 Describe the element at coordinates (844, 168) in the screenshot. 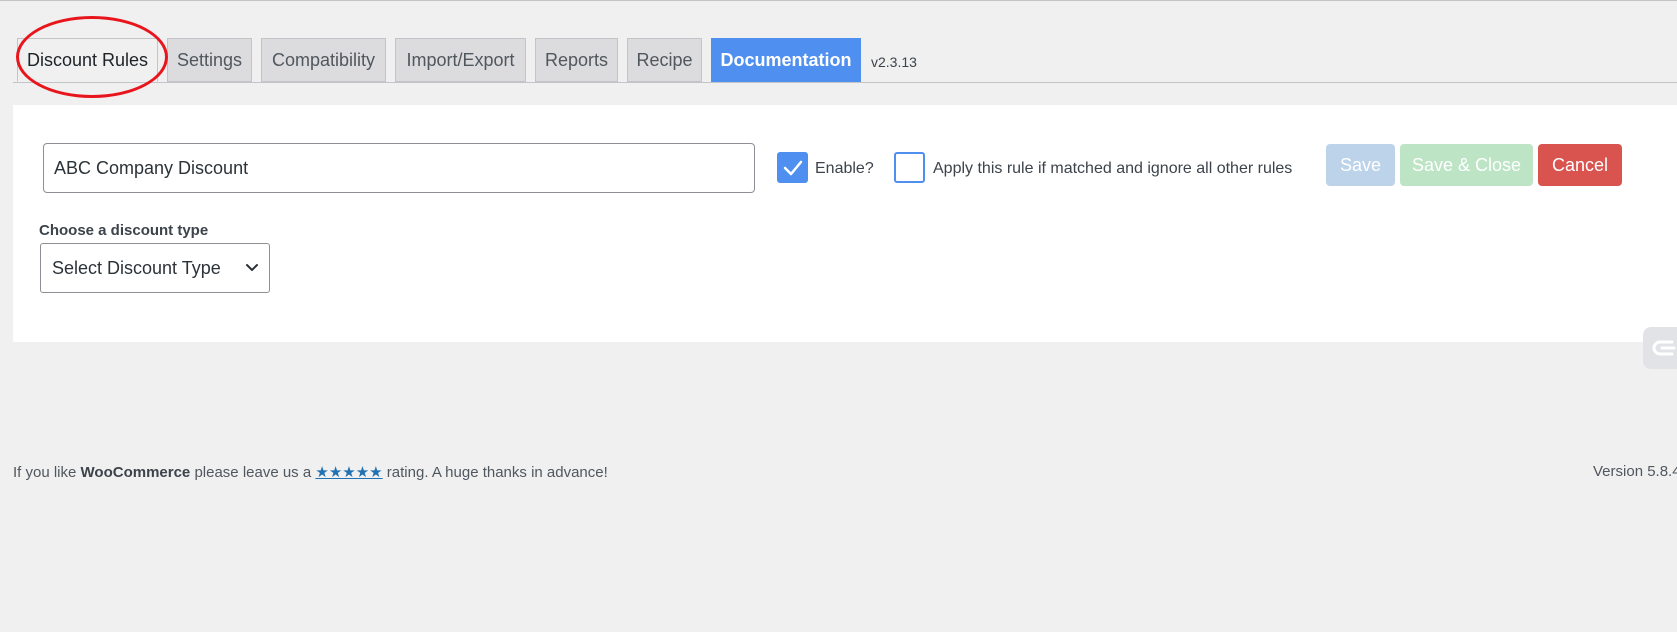

I see `enable-label: Enable?` at that location.